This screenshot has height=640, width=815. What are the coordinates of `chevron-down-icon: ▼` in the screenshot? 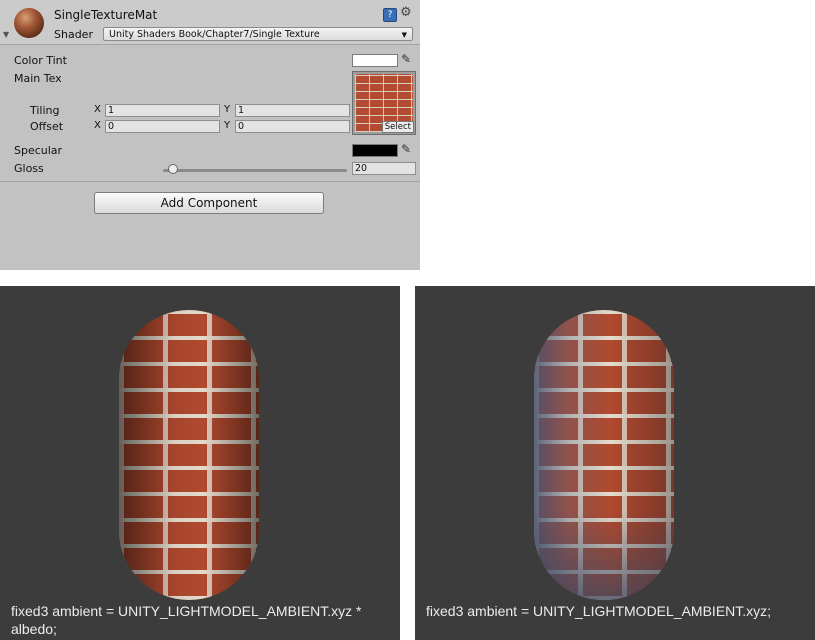 It's located at (404, 35).